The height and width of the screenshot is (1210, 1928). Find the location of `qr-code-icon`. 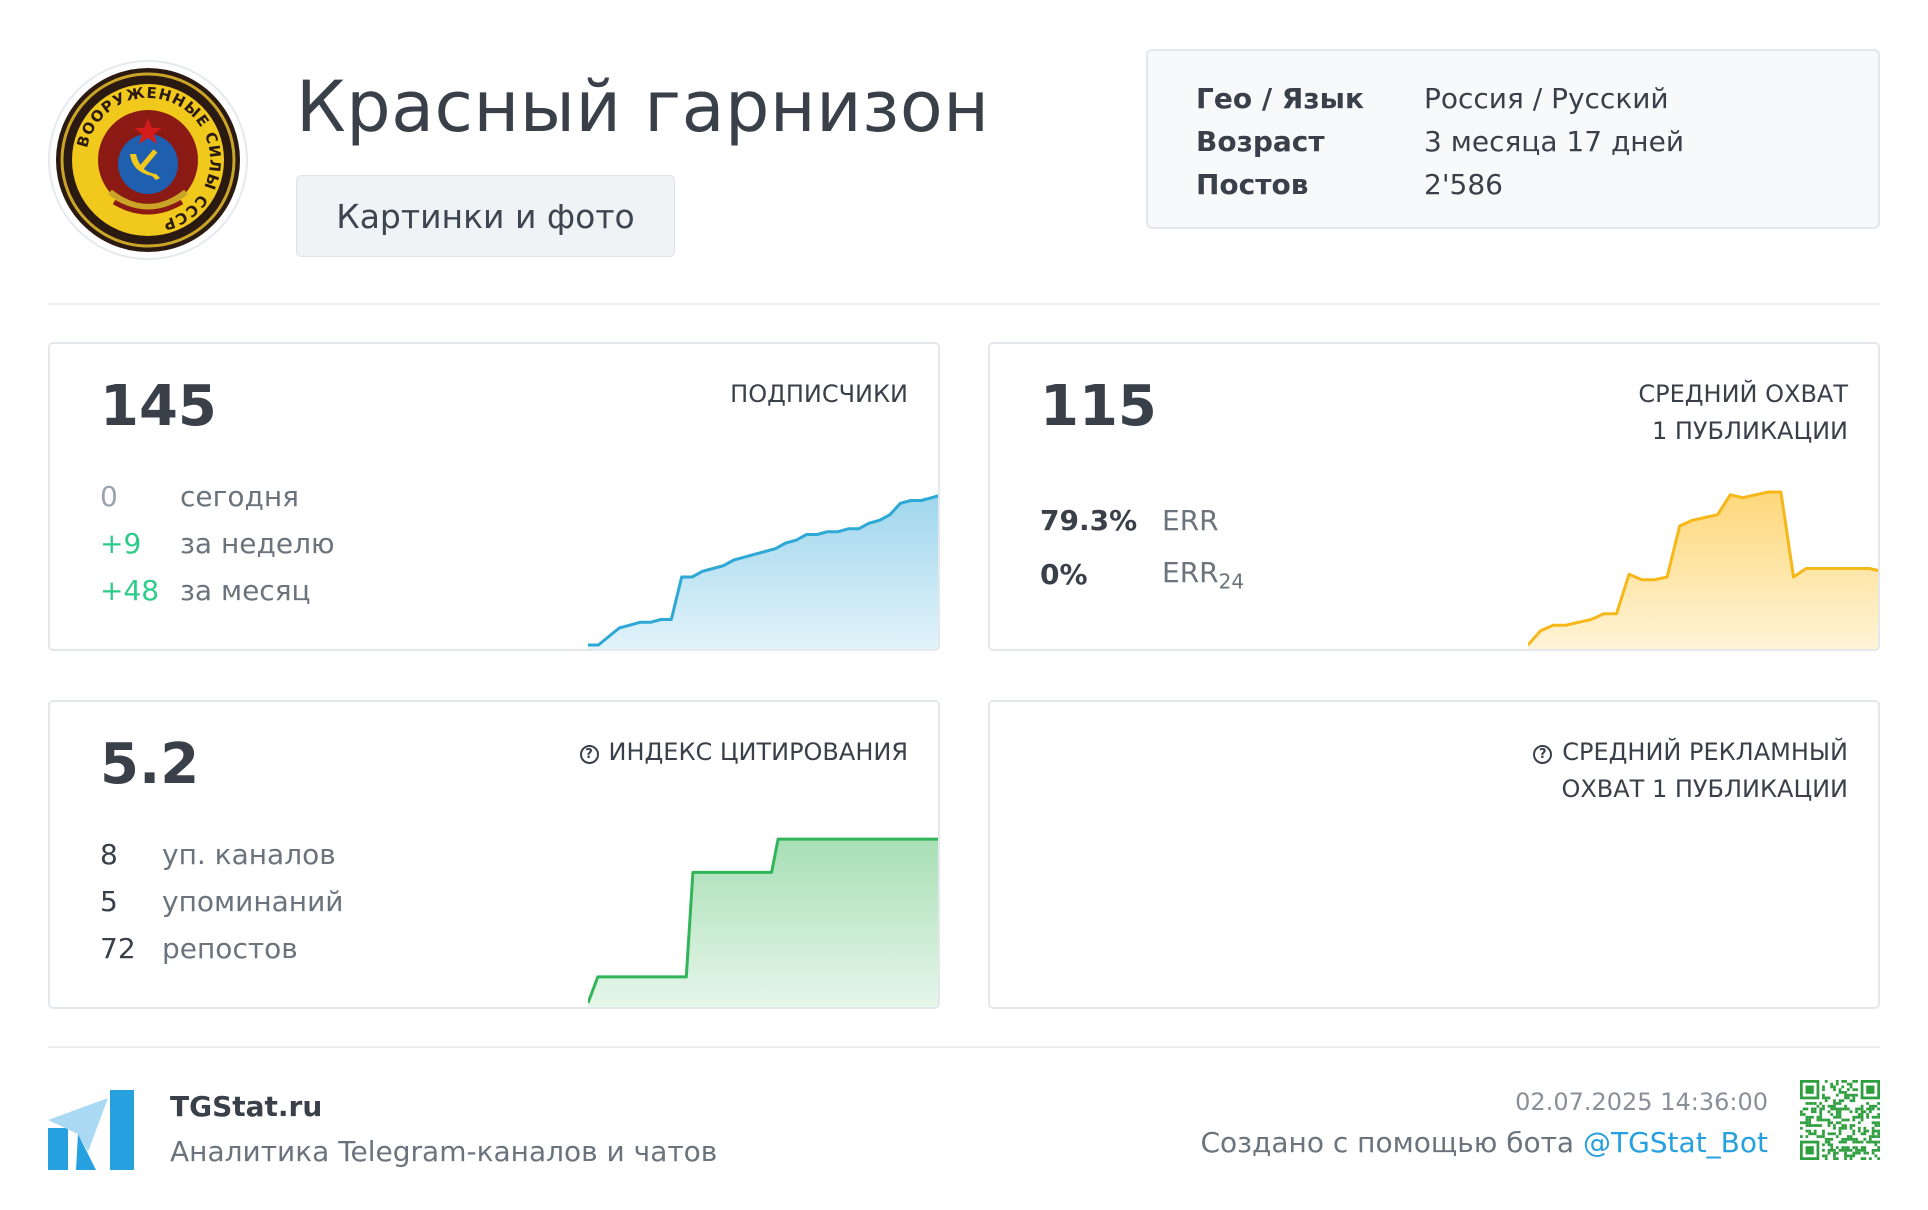

qr-code-icon is located at coordinates (1840, 1120).